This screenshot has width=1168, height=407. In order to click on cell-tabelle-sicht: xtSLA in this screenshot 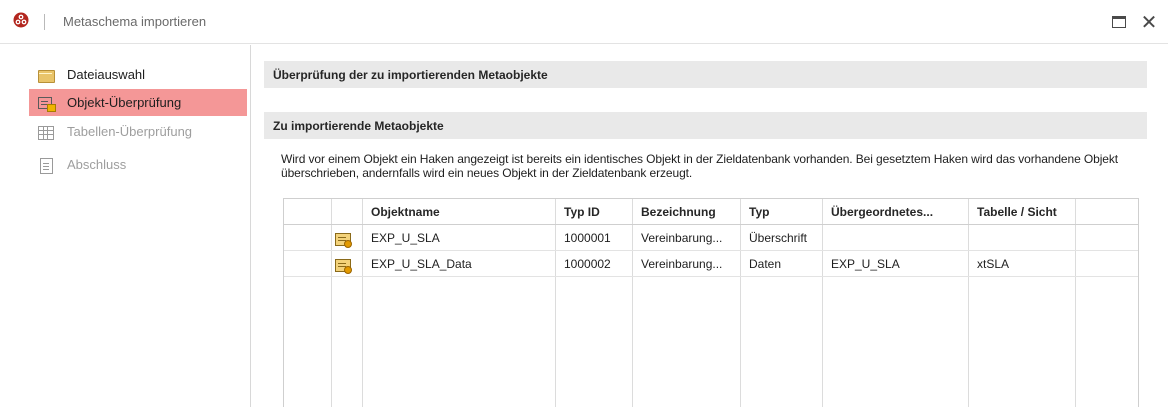, I will do `click(993, 264)`.